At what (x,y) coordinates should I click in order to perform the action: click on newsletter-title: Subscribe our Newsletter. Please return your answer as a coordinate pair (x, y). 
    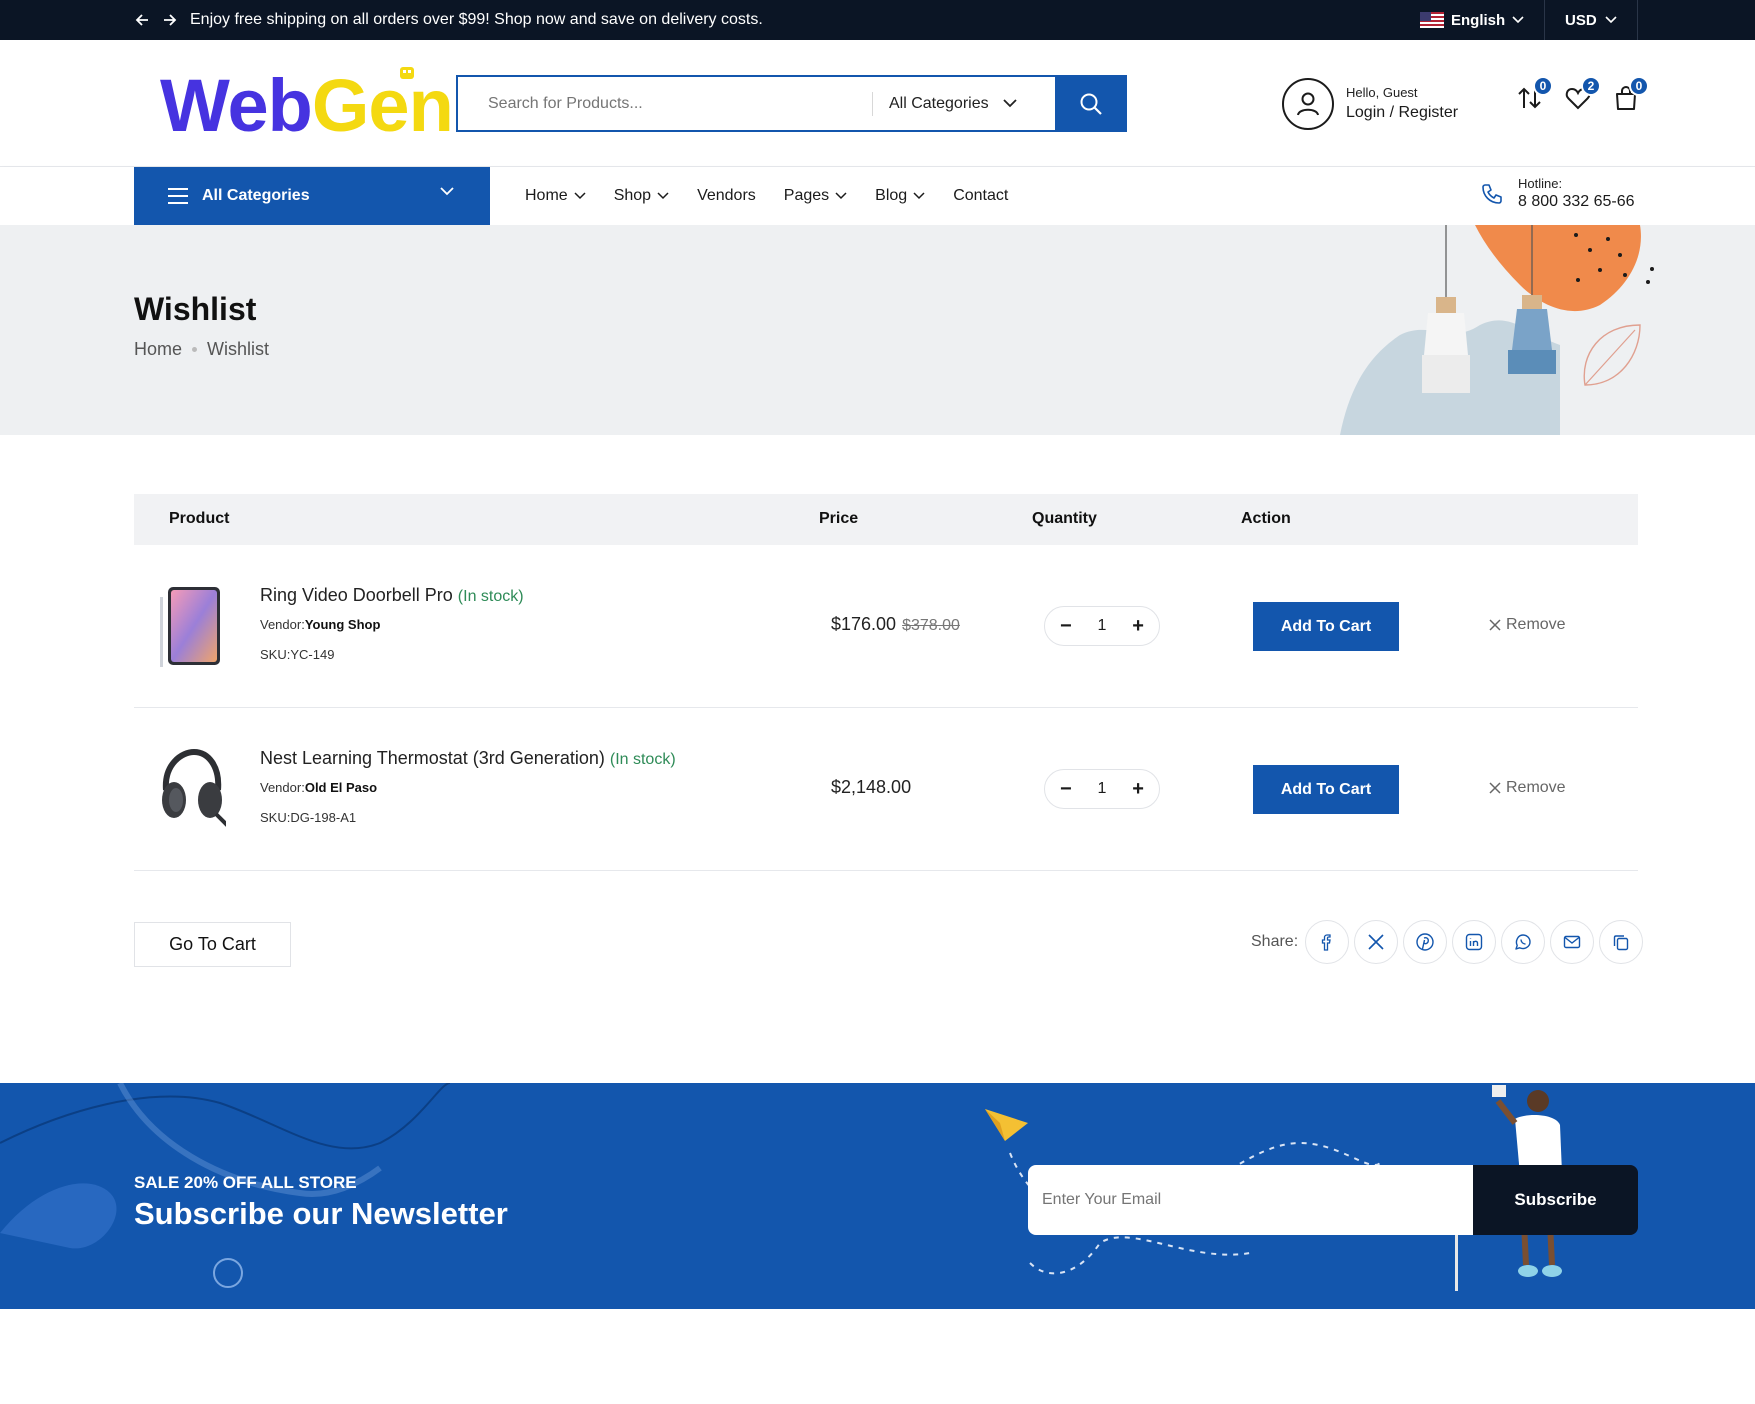
    Looking at the image, I should click on (321, 1213).